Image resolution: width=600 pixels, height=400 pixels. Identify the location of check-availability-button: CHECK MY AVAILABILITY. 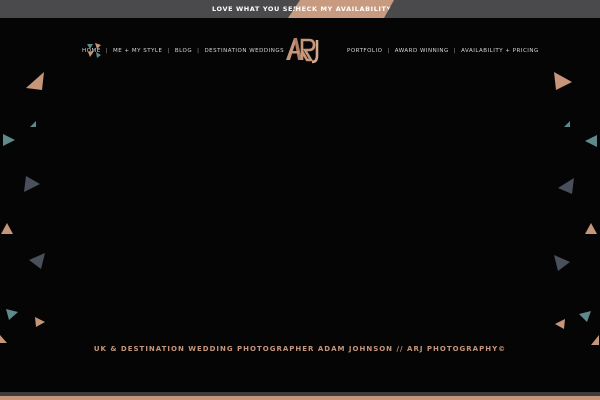
(341, 9).